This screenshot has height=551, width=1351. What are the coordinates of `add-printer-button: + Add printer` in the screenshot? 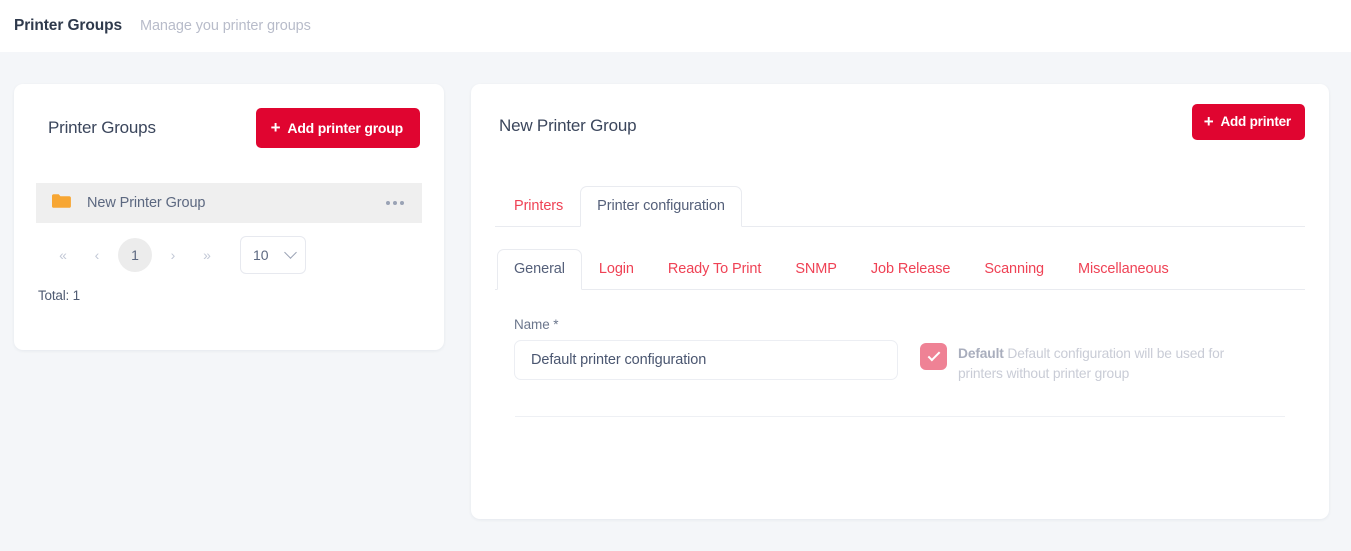 It's located at (1248, 122).